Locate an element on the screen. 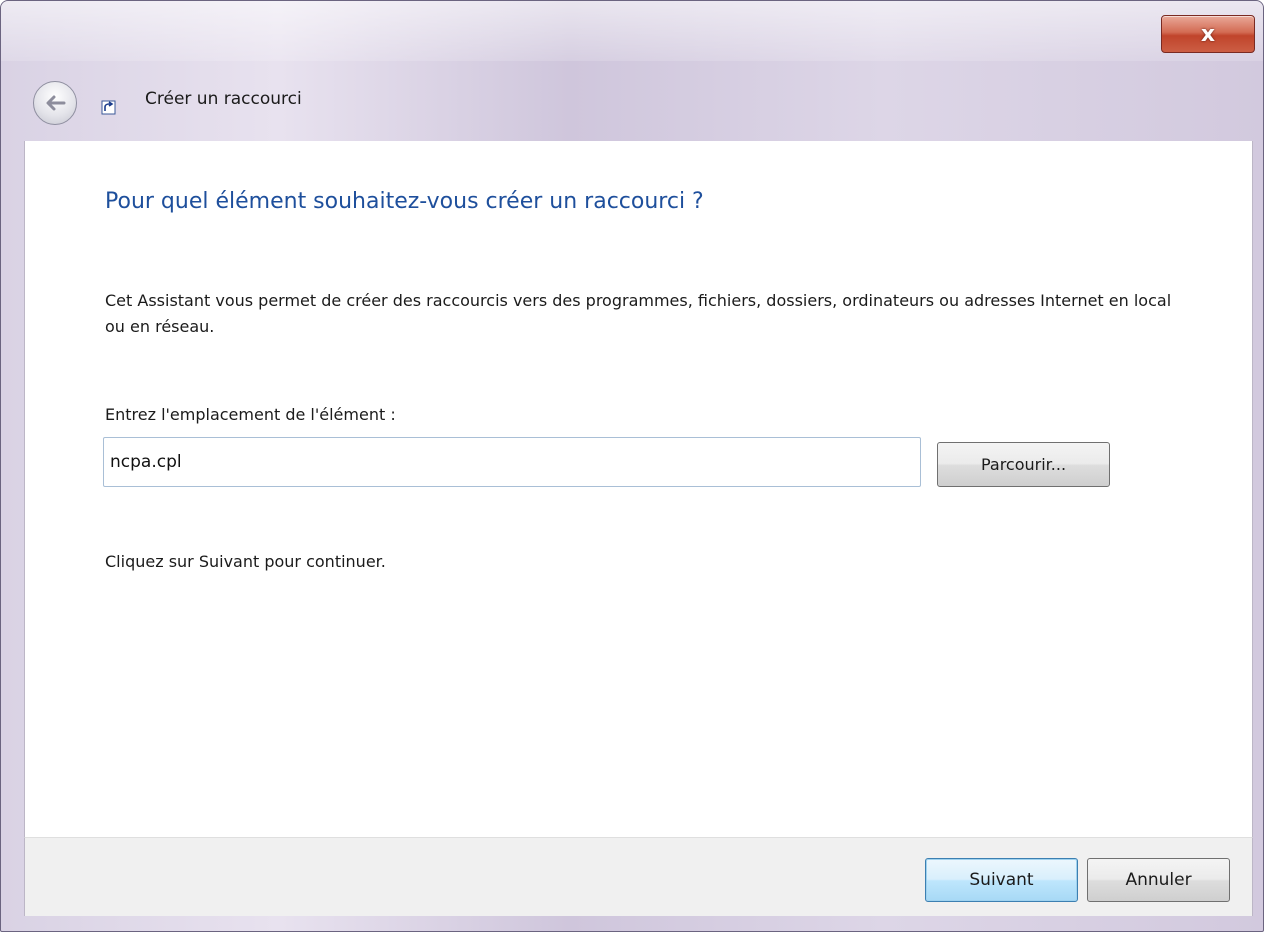  back-arrow-icon is located at coordinates (56, 103).